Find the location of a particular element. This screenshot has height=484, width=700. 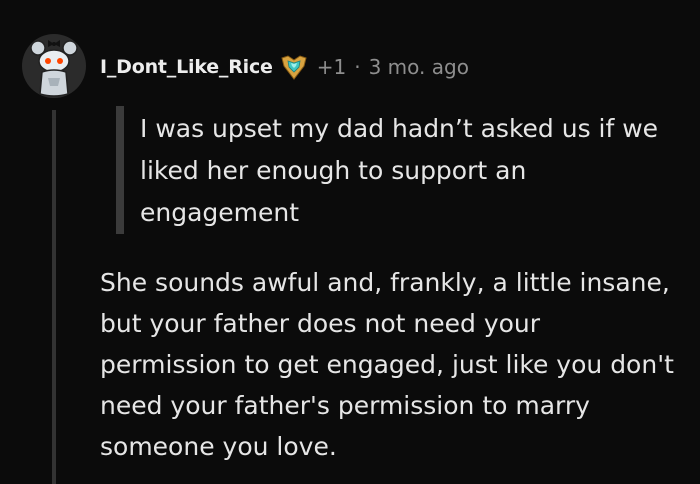

avatar is located at coordinates (54, 66).